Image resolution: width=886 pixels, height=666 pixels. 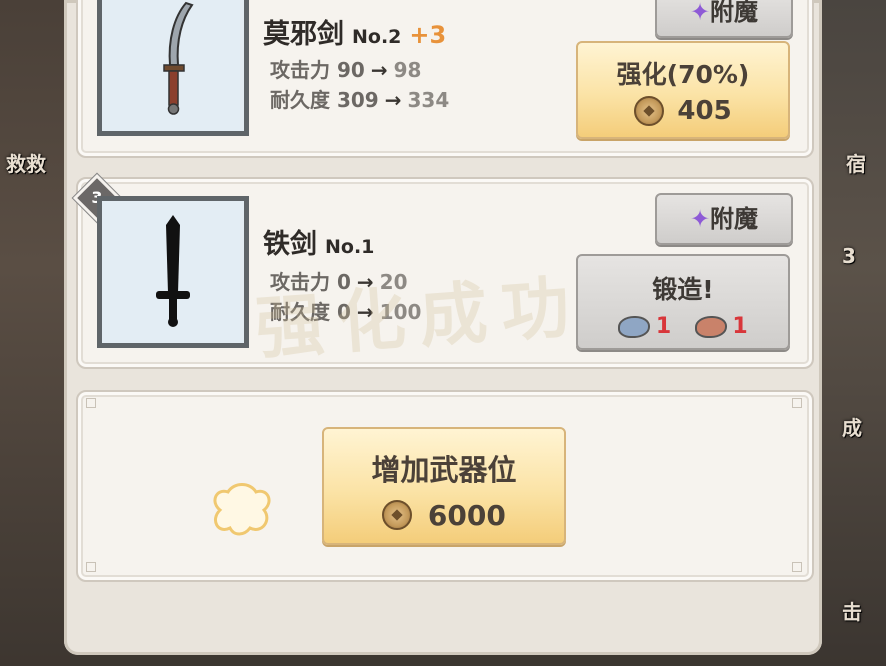 I want to click on add-slot-cost: 6000, so click(x=466, y=515).